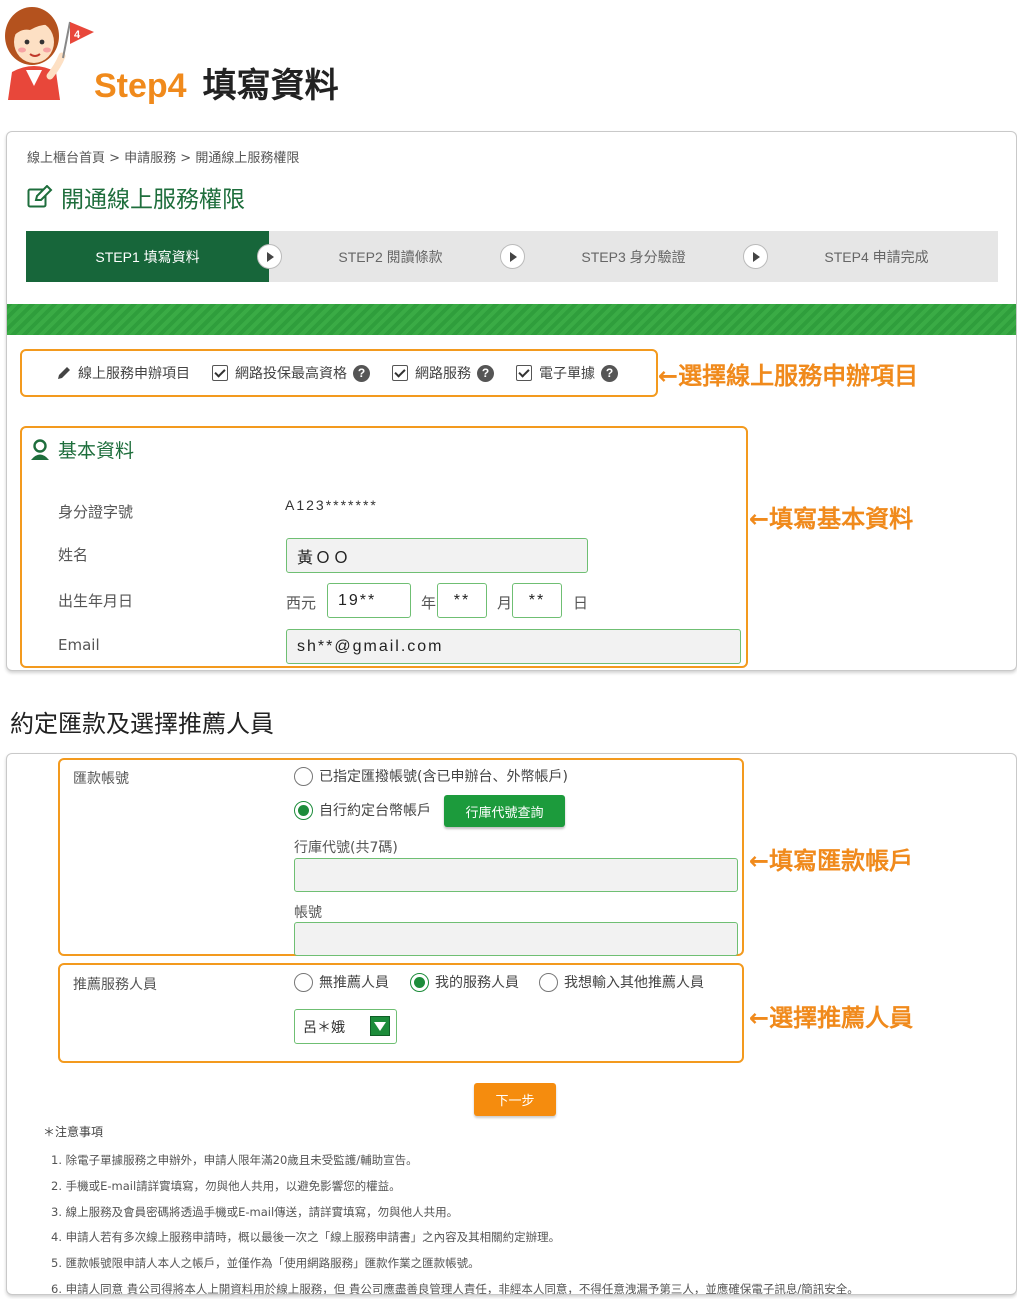 The image size is (1017, 1299). I want to click on service-ebill-label: 電子單據, so click(567, 374).